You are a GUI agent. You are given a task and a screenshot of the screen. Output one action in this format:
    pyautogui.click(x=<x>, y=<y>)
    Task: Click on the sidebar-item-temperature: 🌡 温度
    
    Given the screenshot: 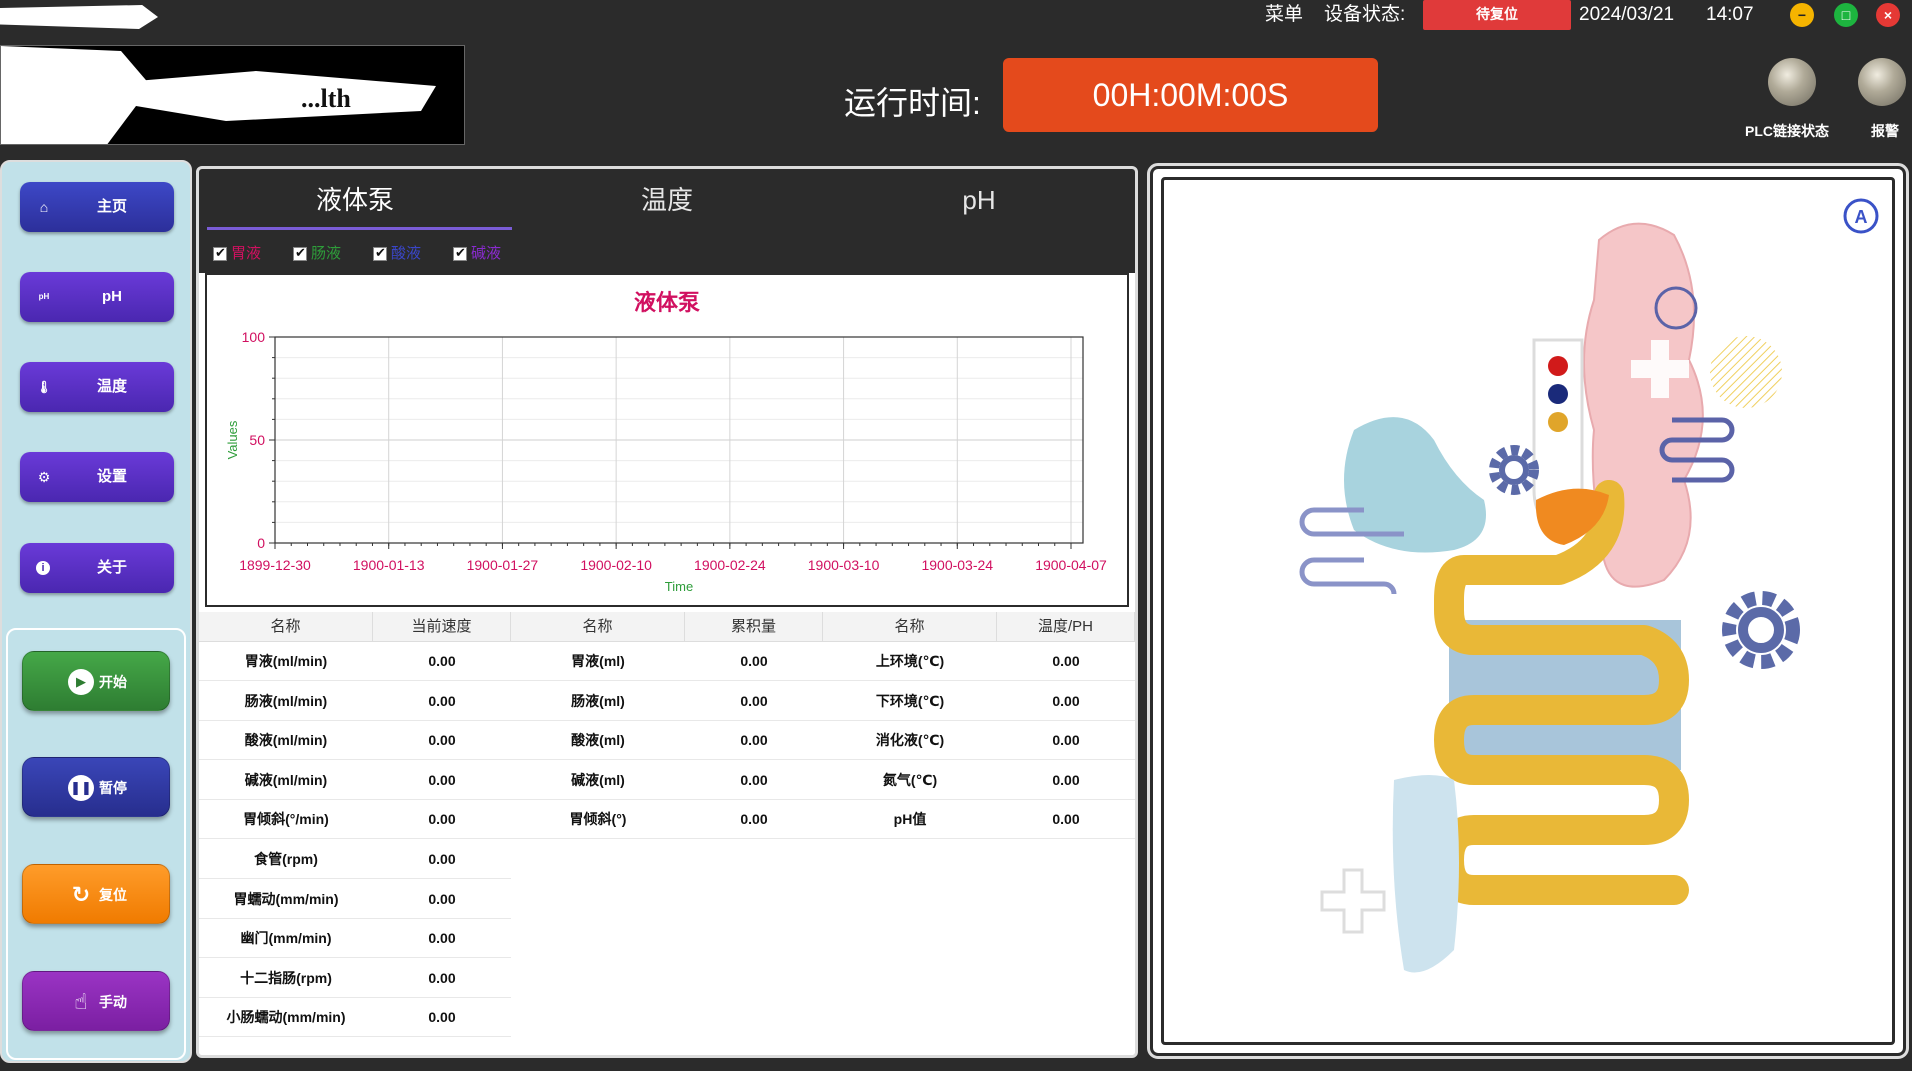 What is the action you would take?
    pyautogui.click(x=97, y=387)
    